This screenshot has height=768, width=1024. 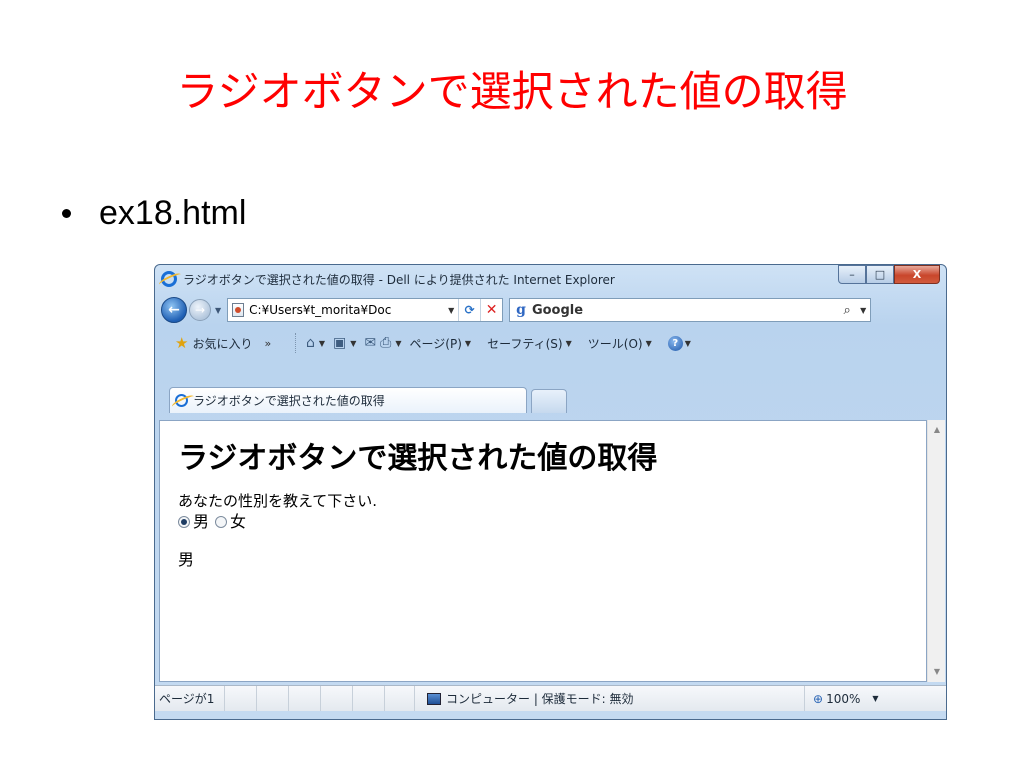 I want to click on mail-icon: ✉, so click(x=370, y=343).